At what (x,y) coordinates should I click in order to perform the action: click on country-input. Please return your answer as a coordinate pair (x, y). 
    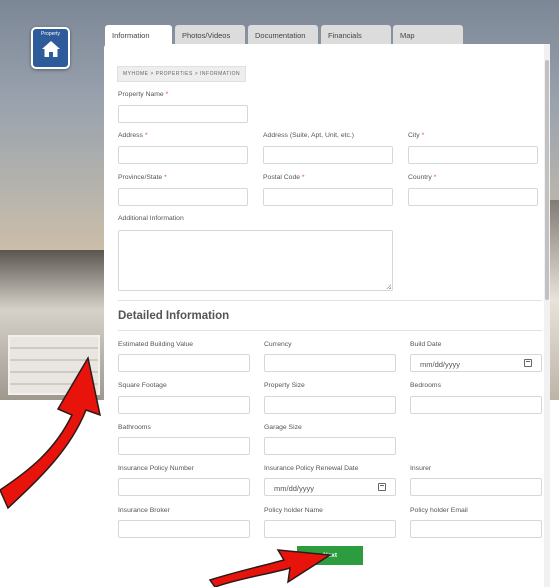
    Looking at the image, I should click on (473, 197).